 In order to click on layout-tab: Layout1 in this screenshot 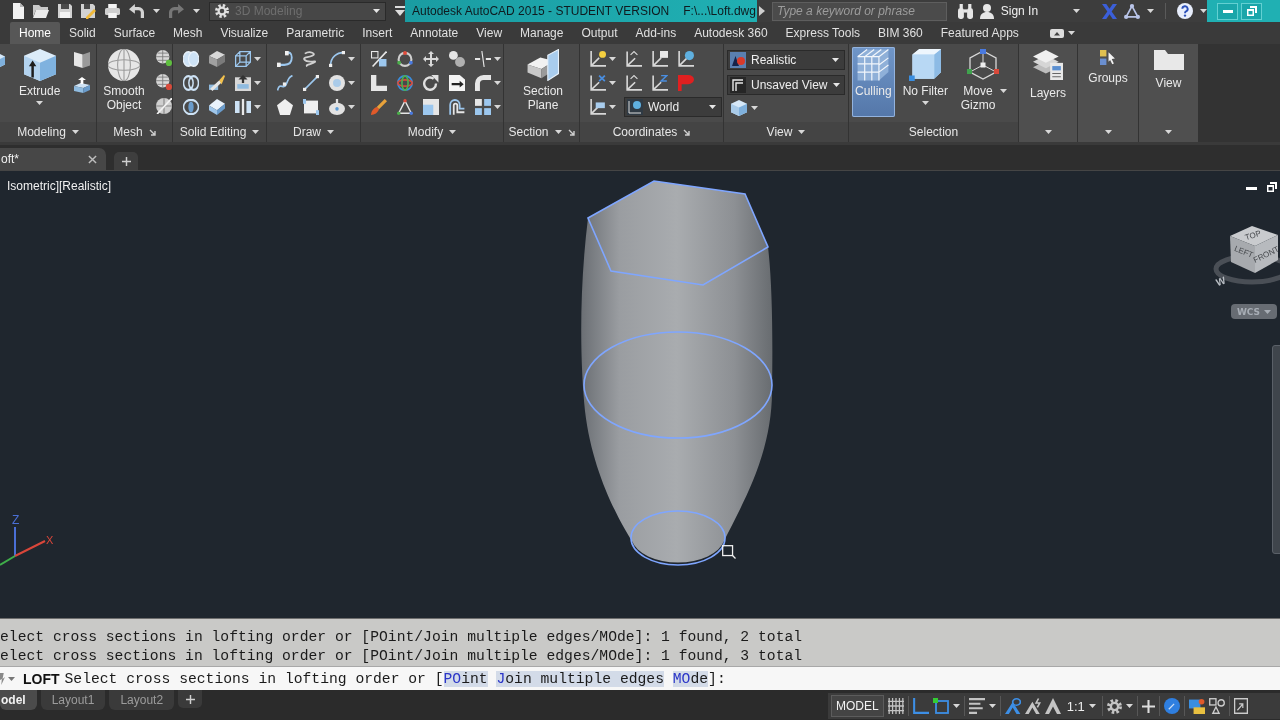, I will do `click(73, 700)`.